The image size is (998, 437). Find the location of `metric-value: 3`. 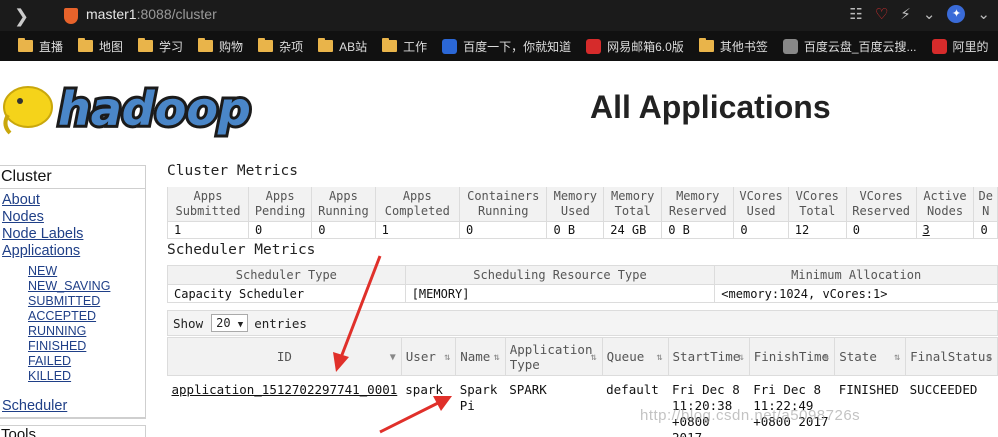

metric-value: 3 is located at coordinates (945, 229).